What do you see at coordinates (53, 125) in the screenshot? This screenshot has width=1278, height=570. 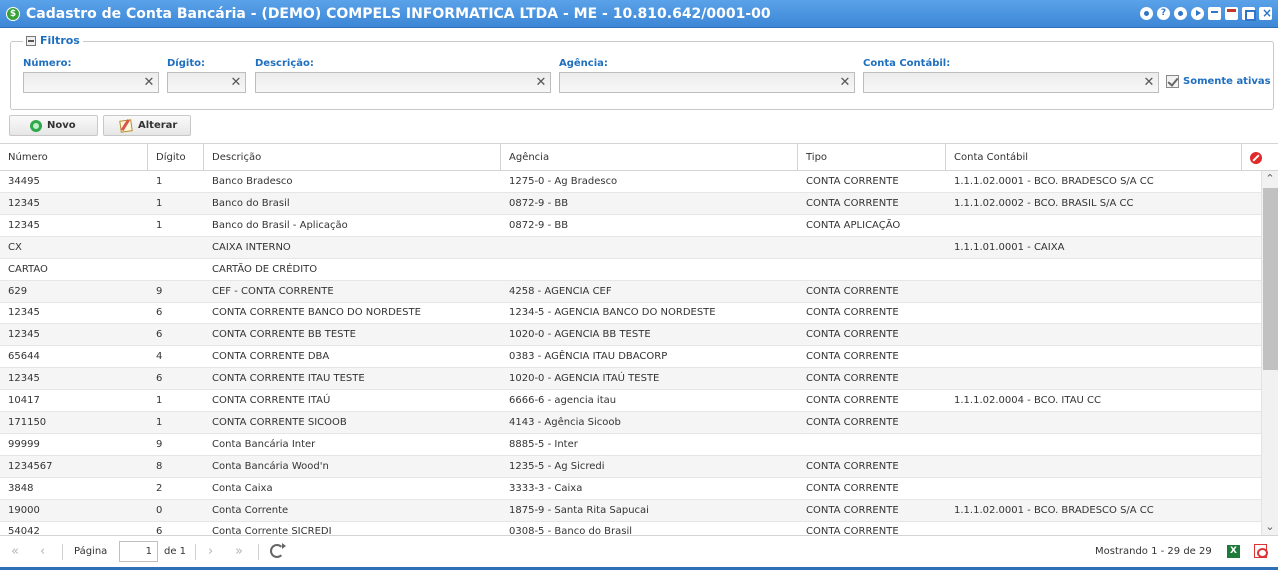 I see `novo-button: Novo` at bounding box center [53, 125].